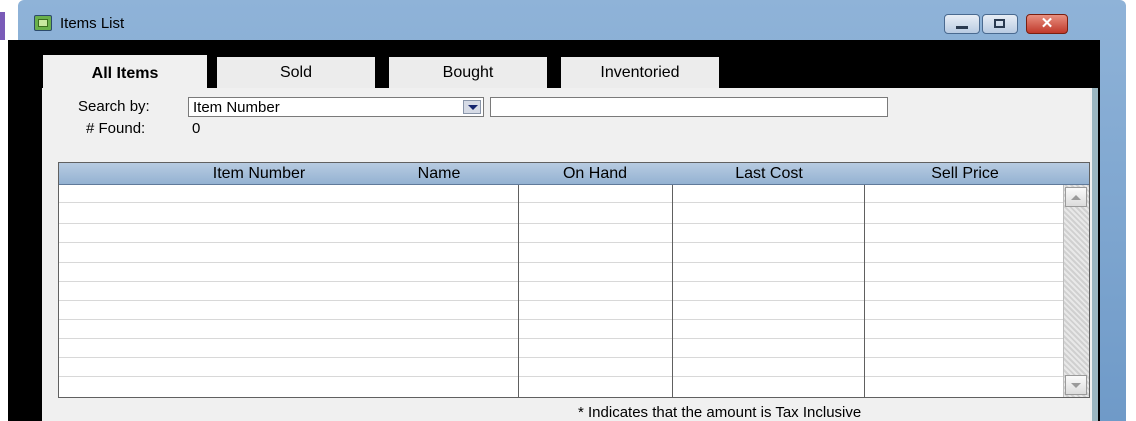 The width and height of the screenshot is (1136, 421). I want to click on search-by-value: Item Number, so click(236, 107).